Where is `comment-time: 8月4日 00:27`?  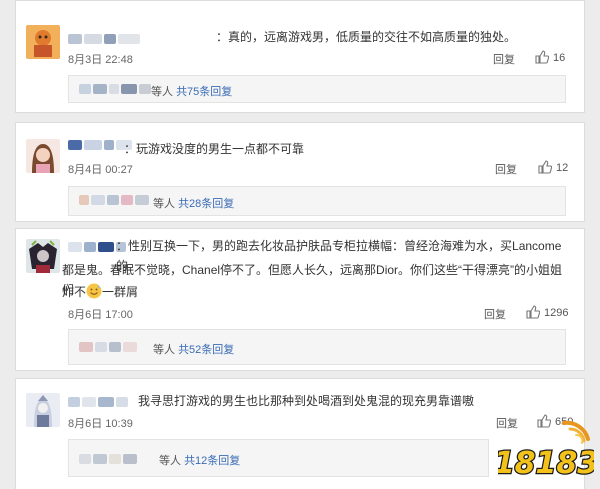 comment-time: 8月4日 00:27 is located at coordinates (100, 170).